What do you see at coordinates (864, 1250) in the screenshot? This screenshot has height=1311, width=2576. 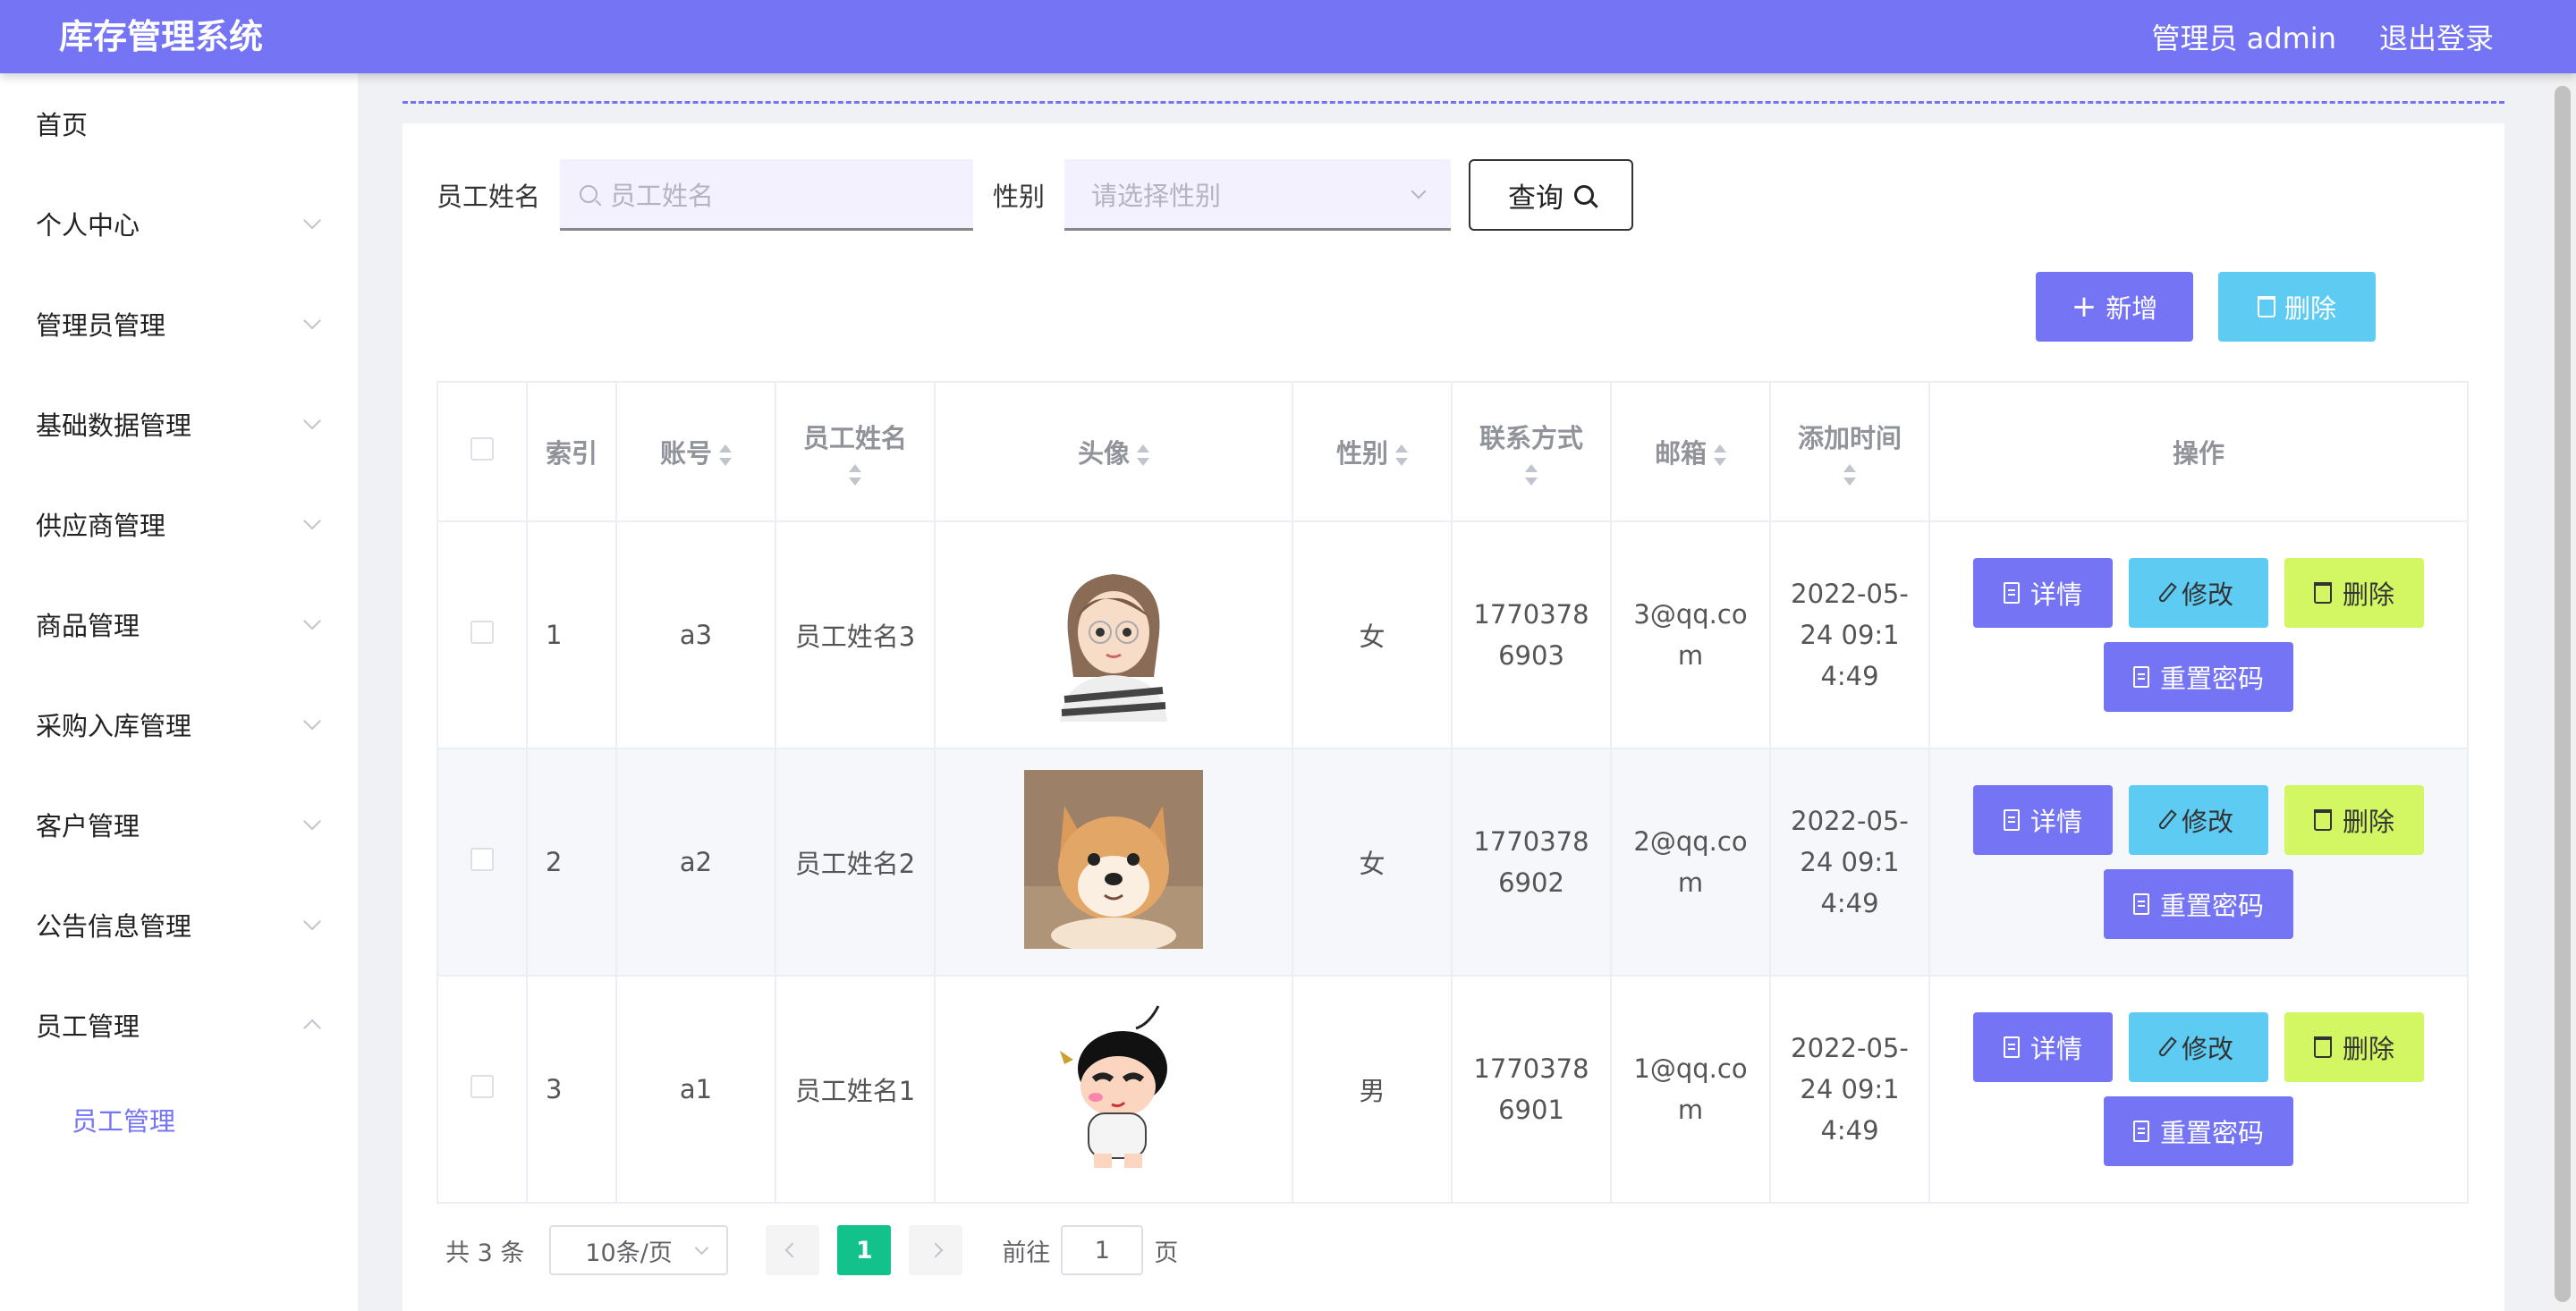 I see `page-number-current: 1` at bounding box center [864, 1250].